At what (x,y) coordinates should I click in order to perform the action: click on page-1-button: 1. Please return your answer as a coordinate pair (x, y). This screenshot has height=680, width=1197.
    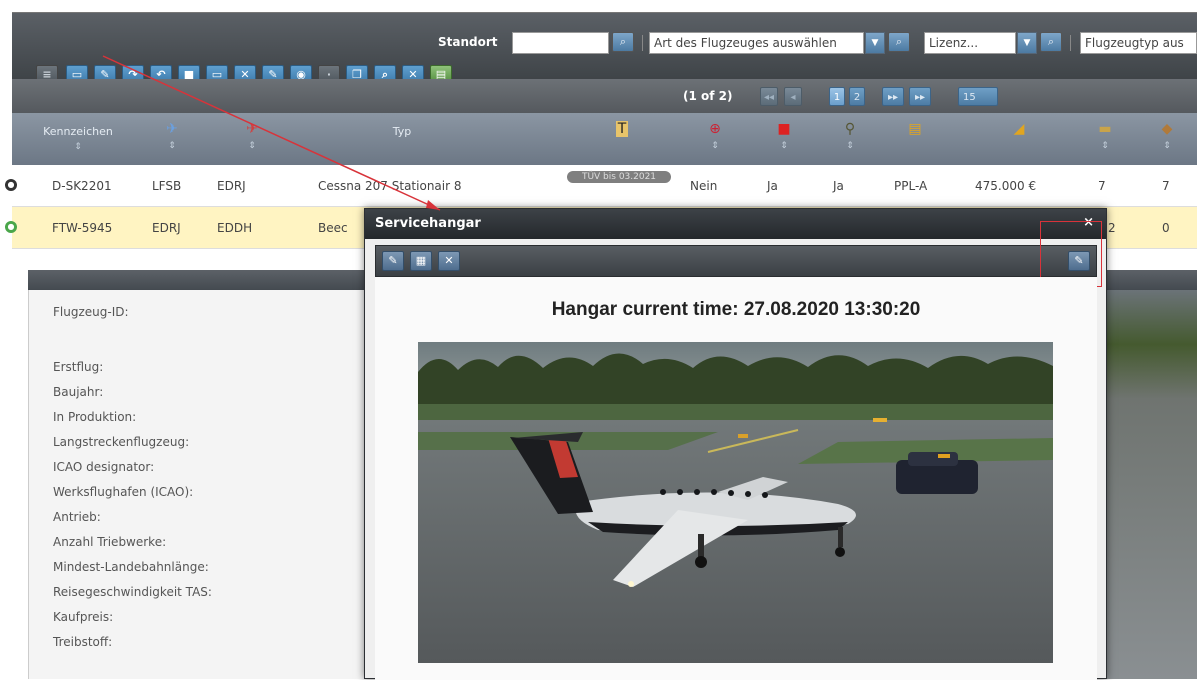
    Looking at the image, I should click on (837, 96).